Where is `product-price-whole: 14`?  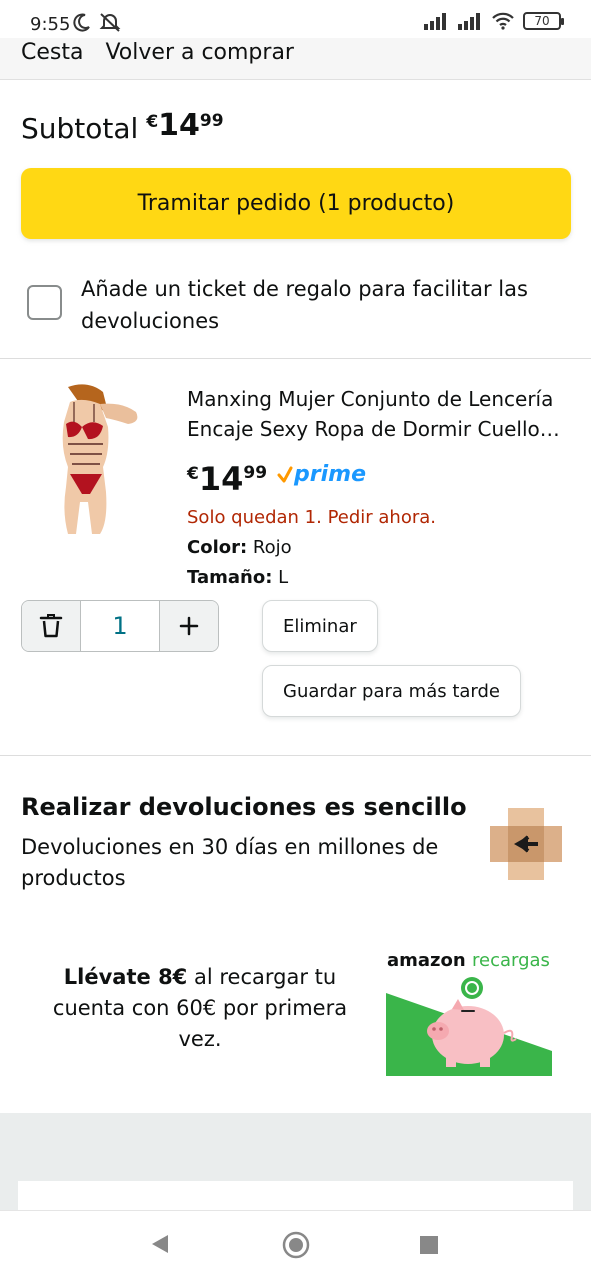 product-price-whole: 14 is located at coordinates (221, 479).